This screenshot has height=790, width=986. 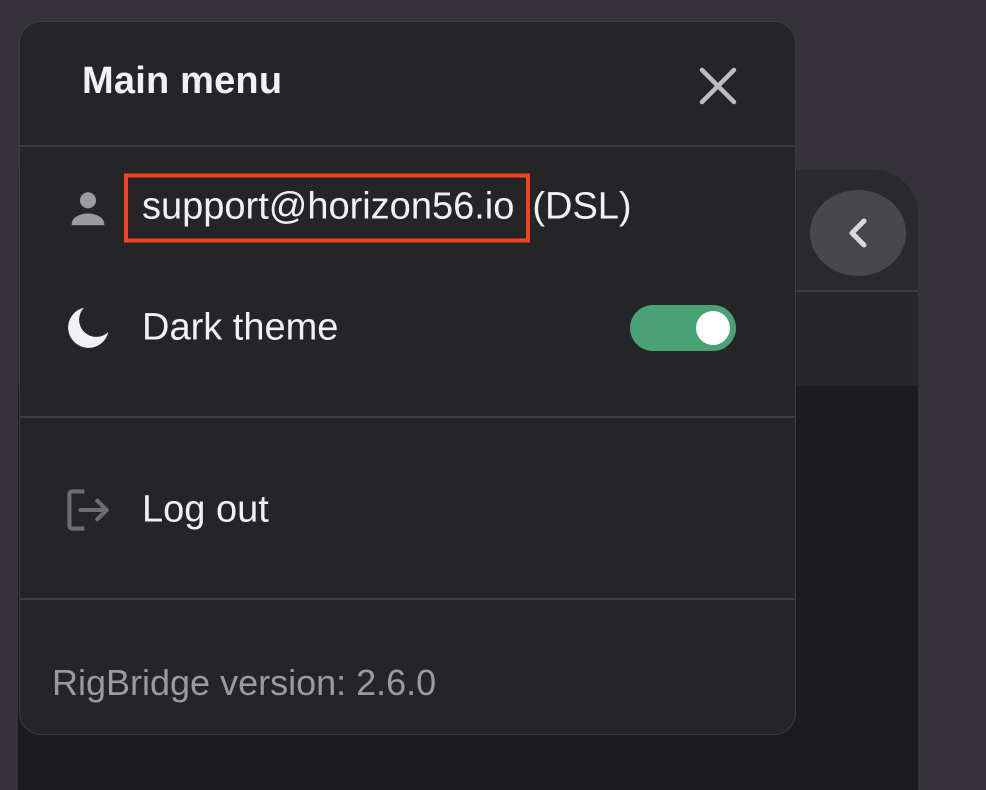 I want to click on user-email: support@horizon56.io, so click(x=328, y=206).